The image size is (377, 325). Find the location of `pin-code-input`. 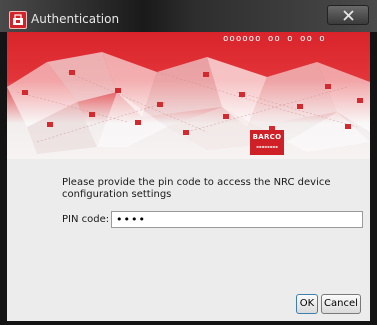

pin-code-input is located at coordinates (237, 219).